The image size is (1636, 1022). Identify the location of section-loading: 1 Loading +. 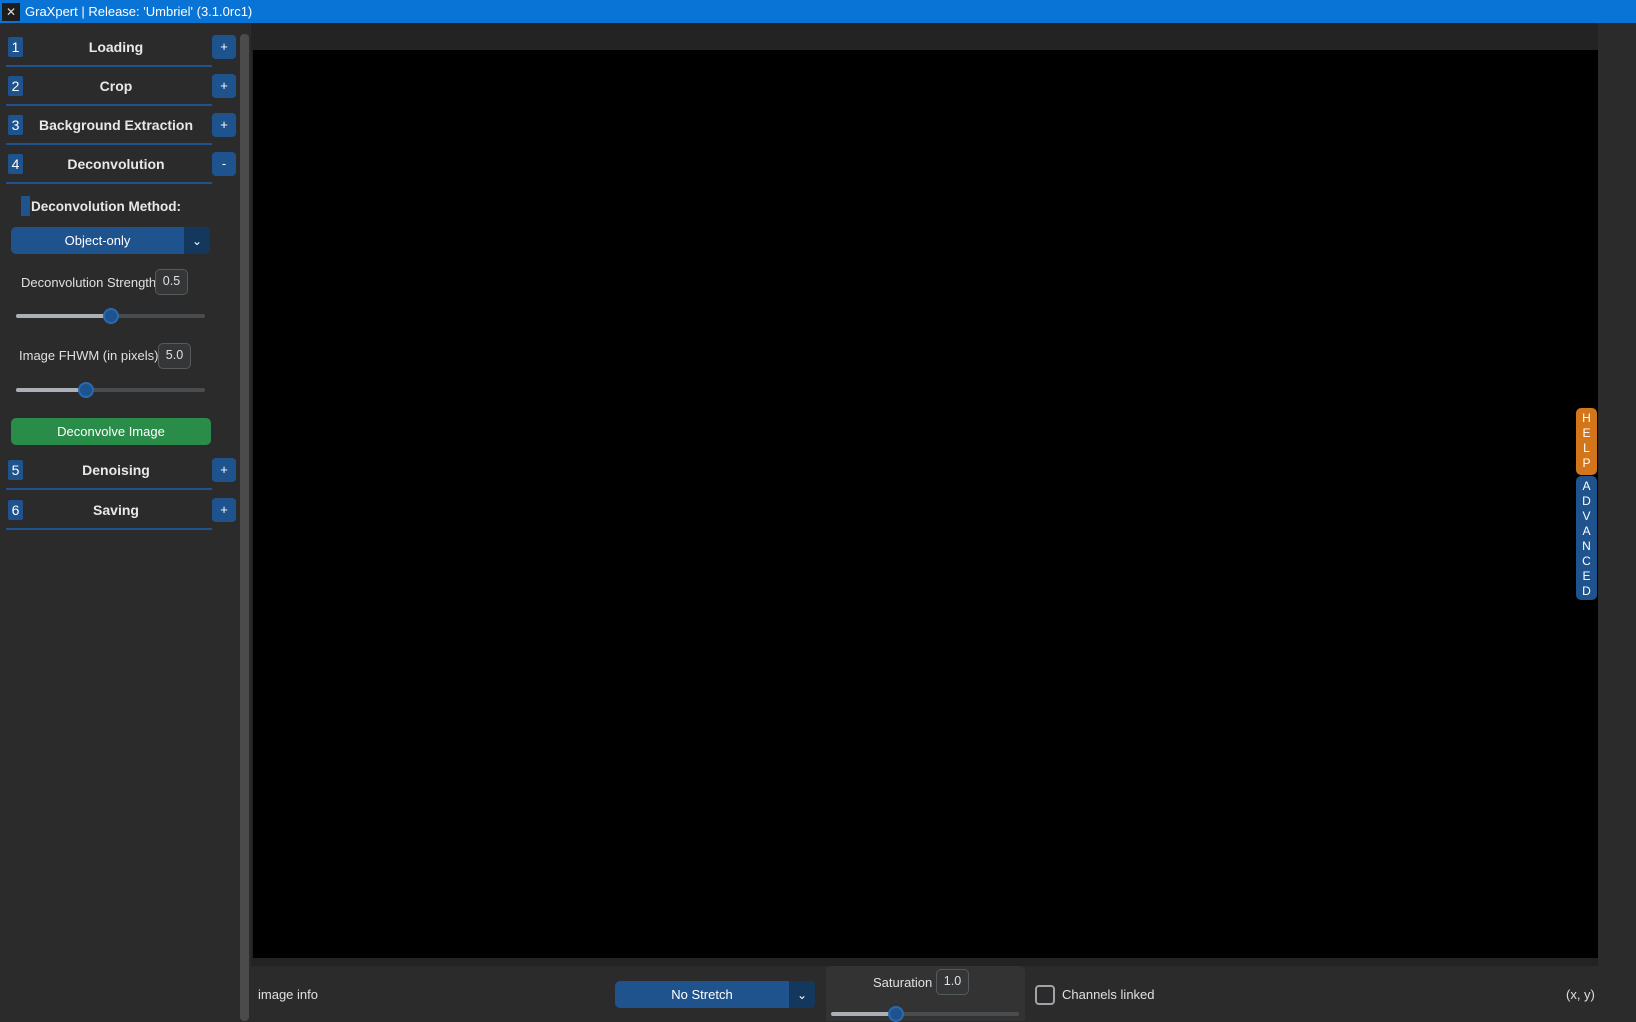
(121, 47).